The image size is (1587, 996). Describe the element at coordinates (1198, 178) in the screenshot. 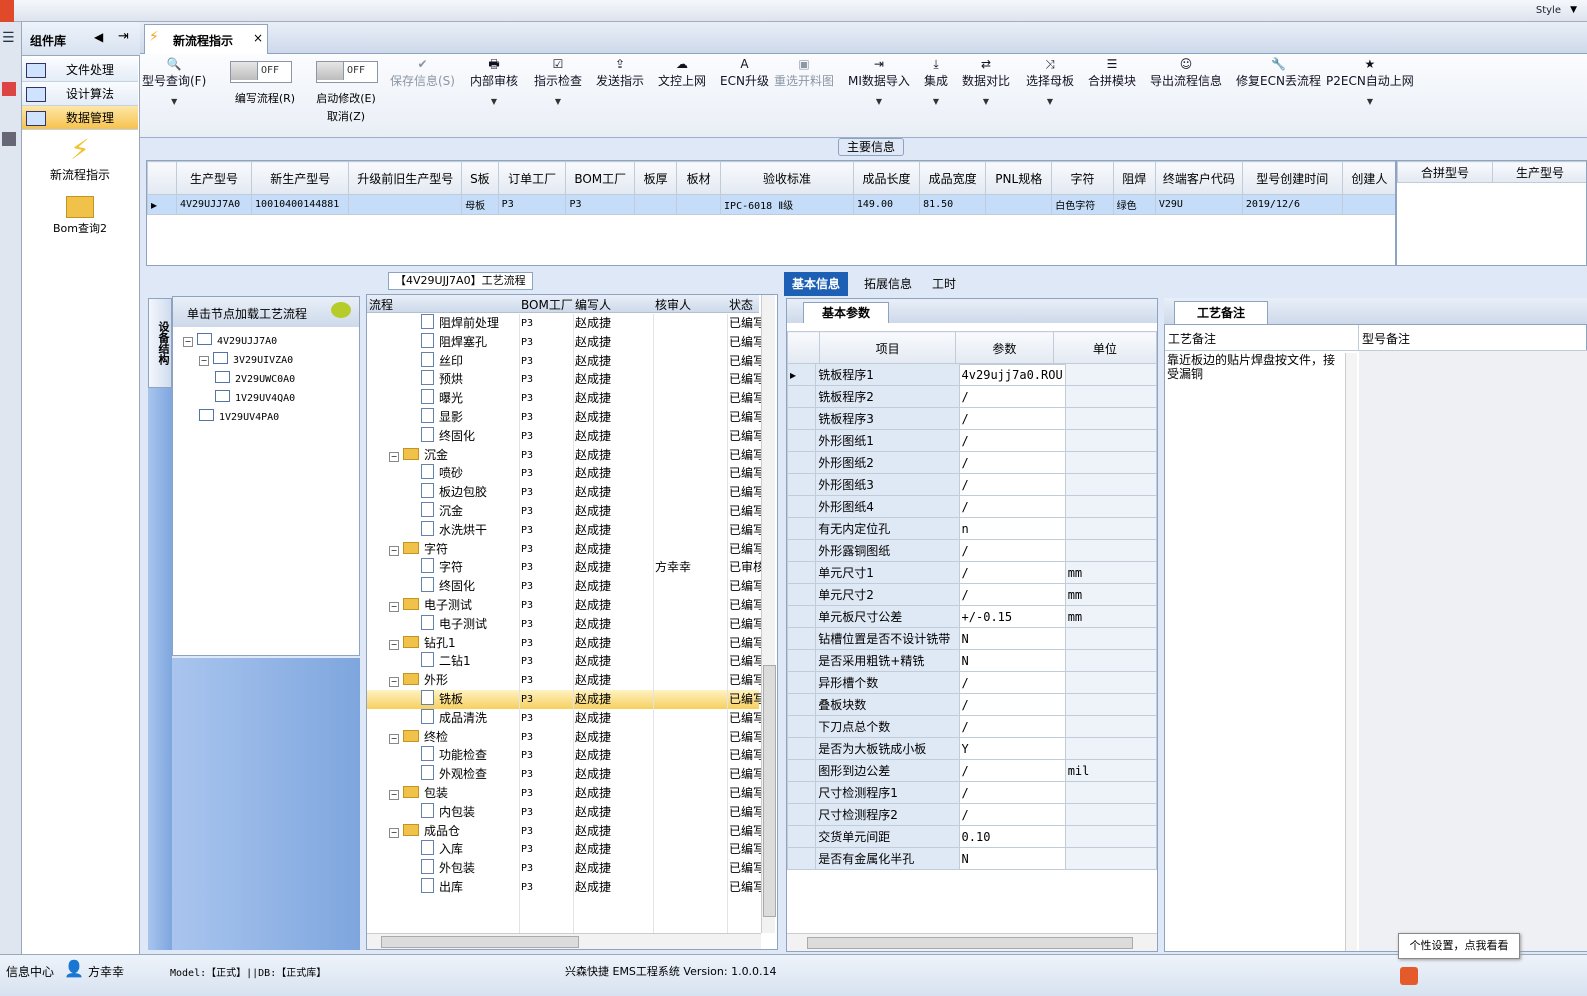

I see `col-header: 终端客户代码` at that location.